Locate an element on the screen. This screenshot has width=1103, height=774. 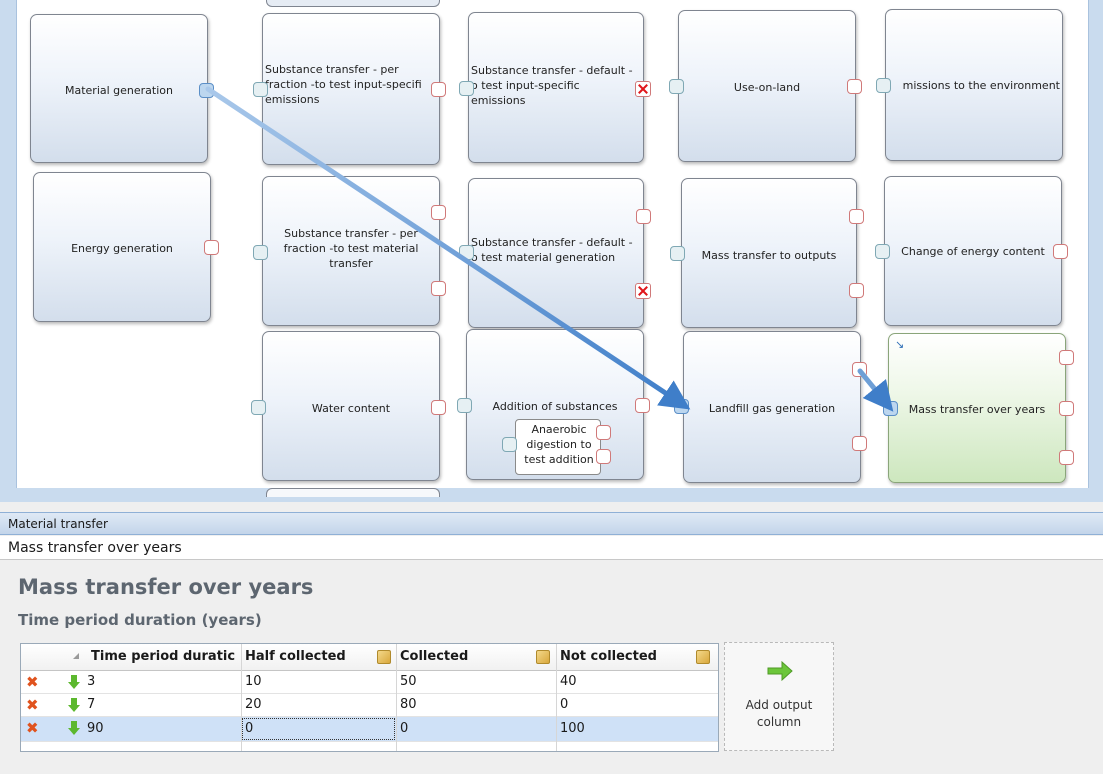
column-header-collected: Collected is located at coordinates (476, 657).